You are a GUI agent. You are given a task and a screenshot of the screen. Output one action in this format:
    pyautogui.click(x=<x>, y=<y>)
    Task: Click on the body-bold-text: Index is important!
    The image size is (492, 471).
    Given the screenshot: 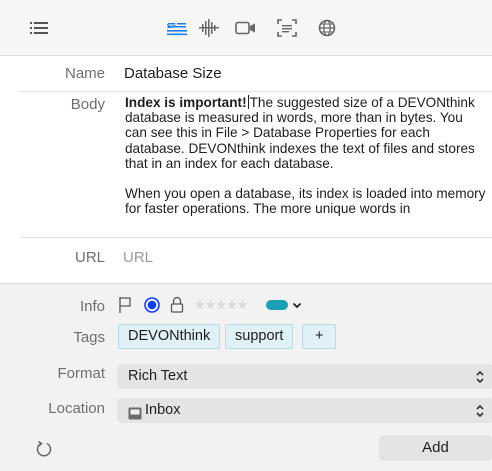 What is the action you would take?
    pyautogui.click(x=186, y=102)
    